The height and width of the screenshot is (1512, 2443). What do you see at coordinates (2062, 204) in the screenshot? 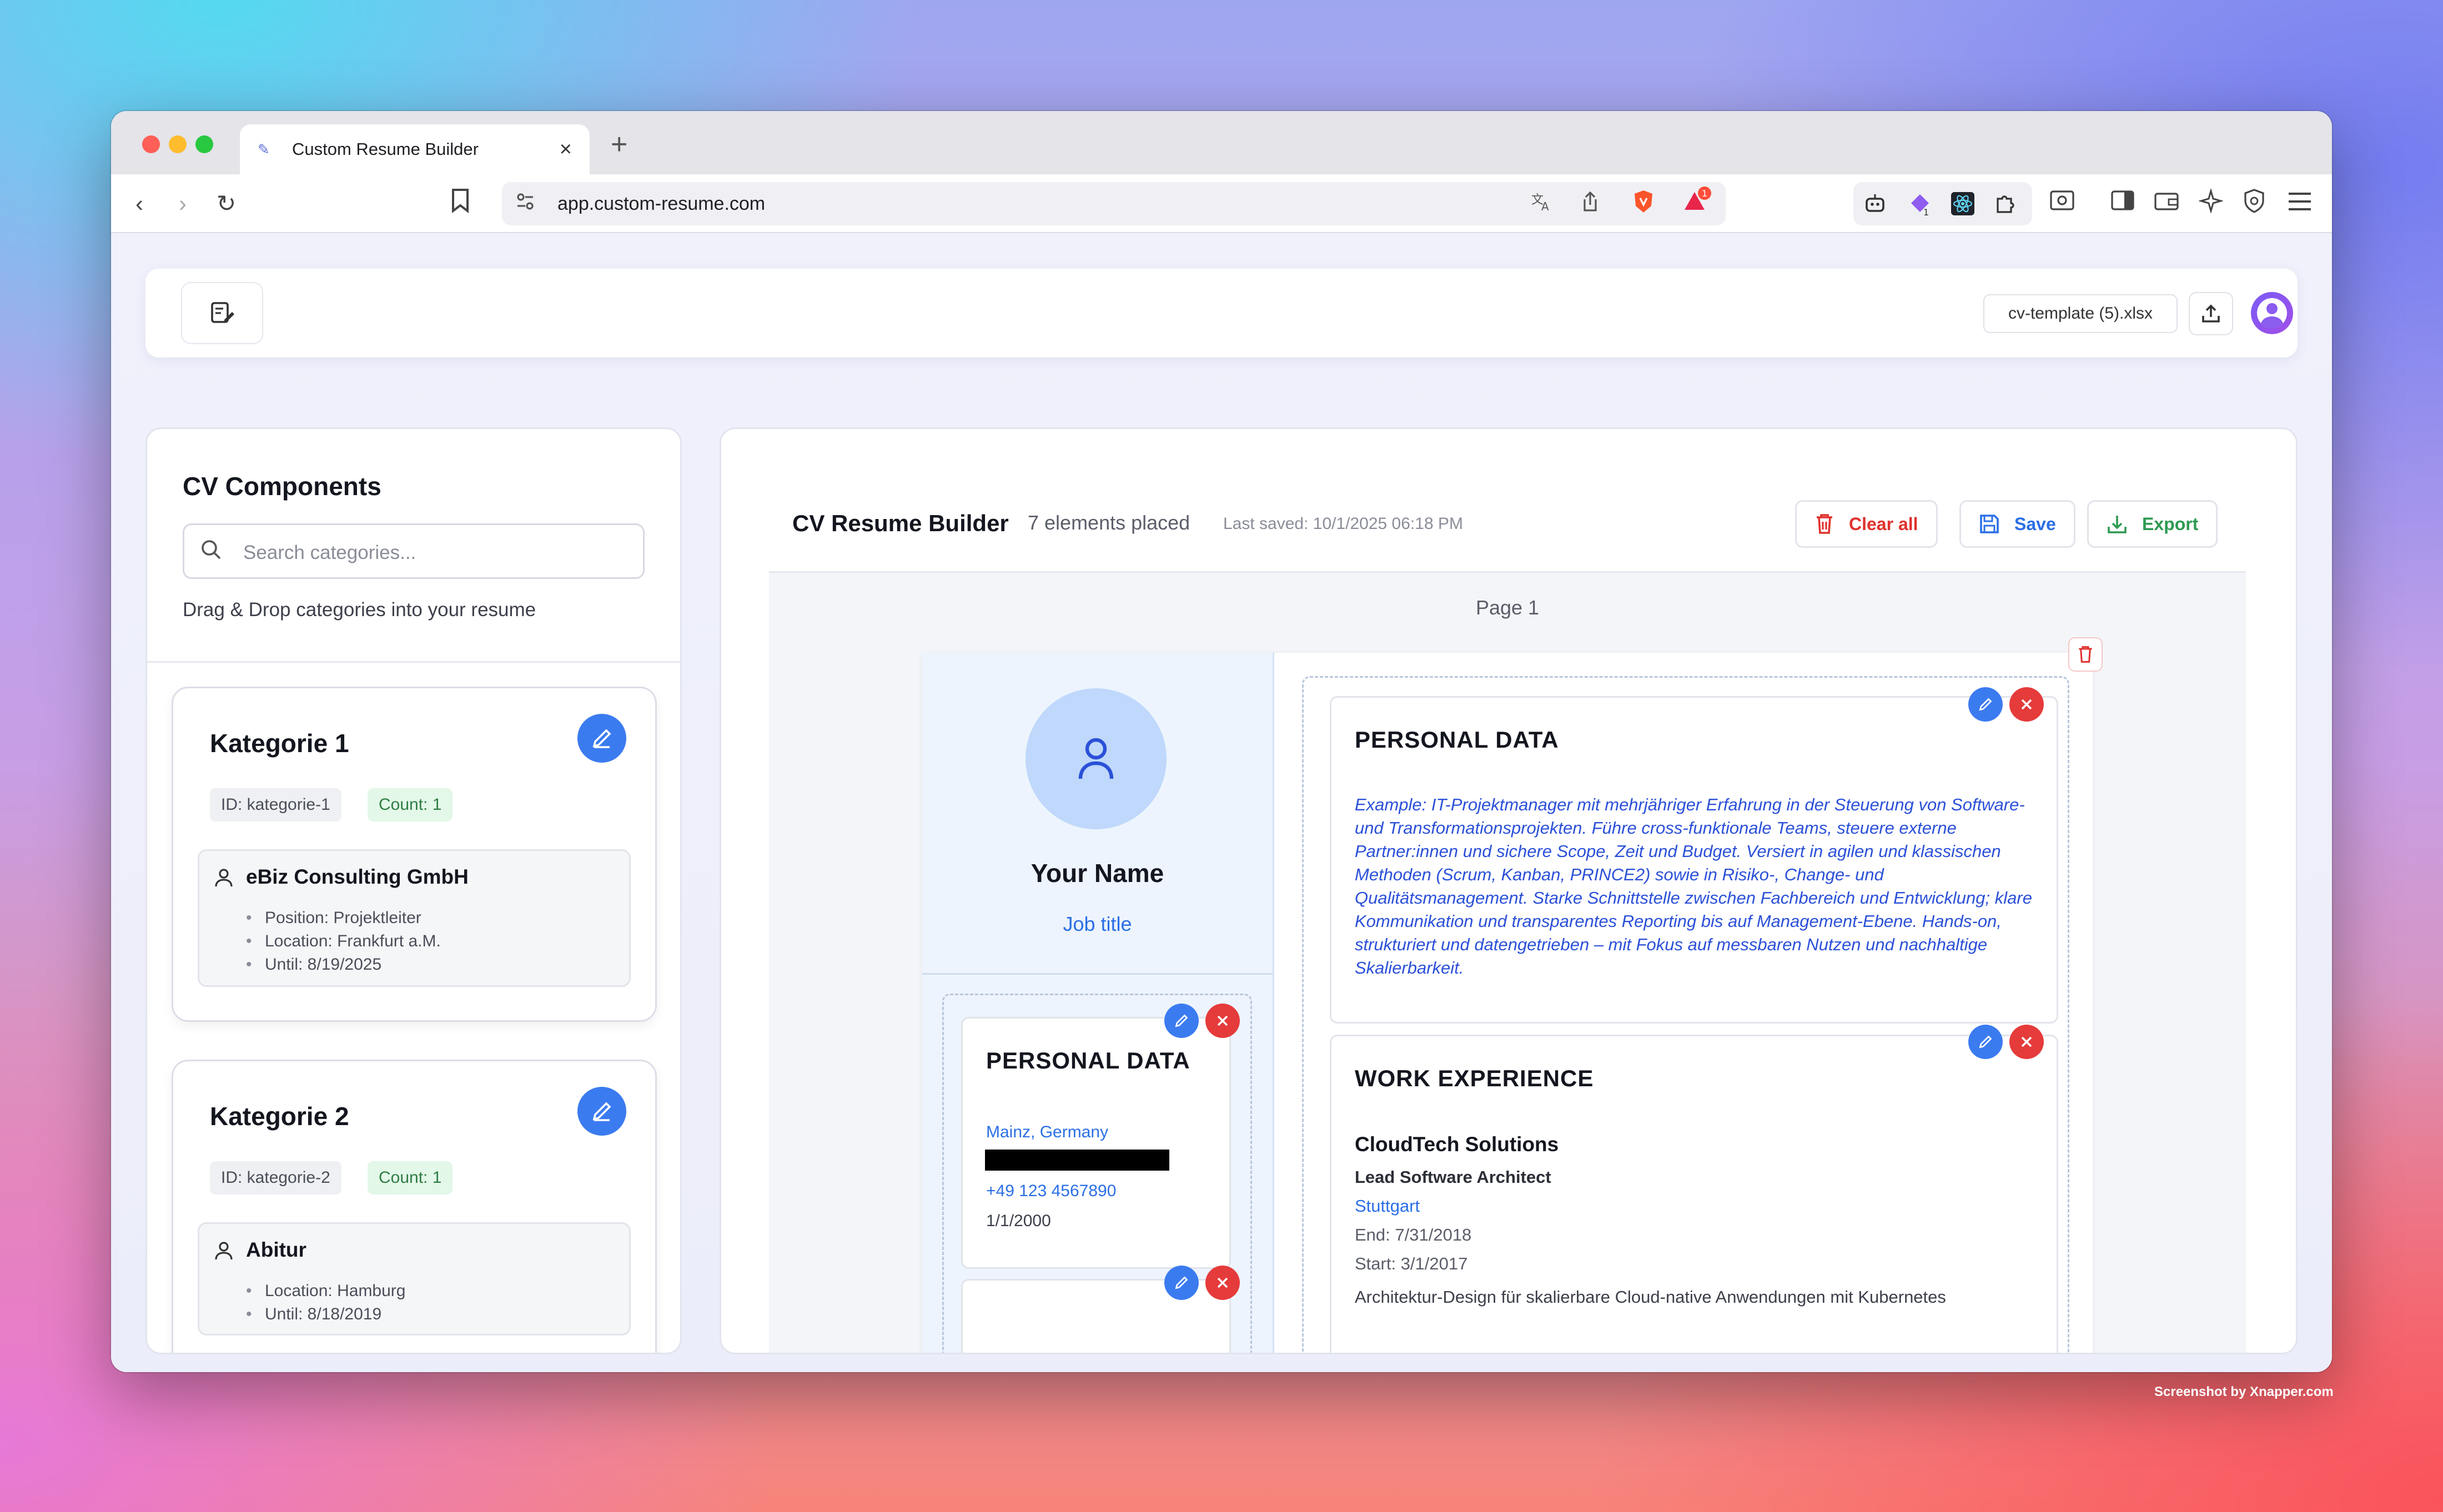
I see `search-page-icon` at bounding box center [2062, 204].